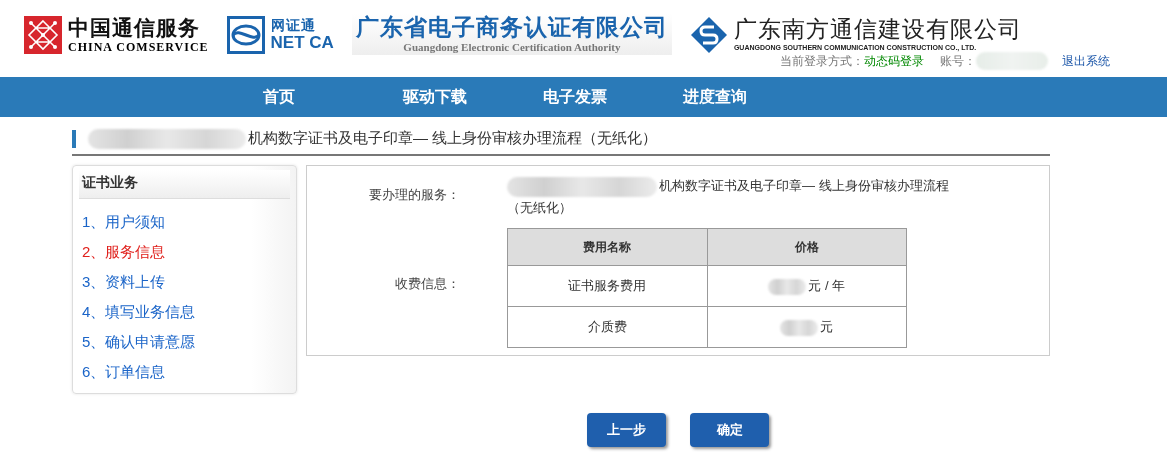 The image size is (1167, 473). What do you see at coordinates (293, 25) in the screenshot?
I see `company-name: 网证通` at bounding box center [293, 25].